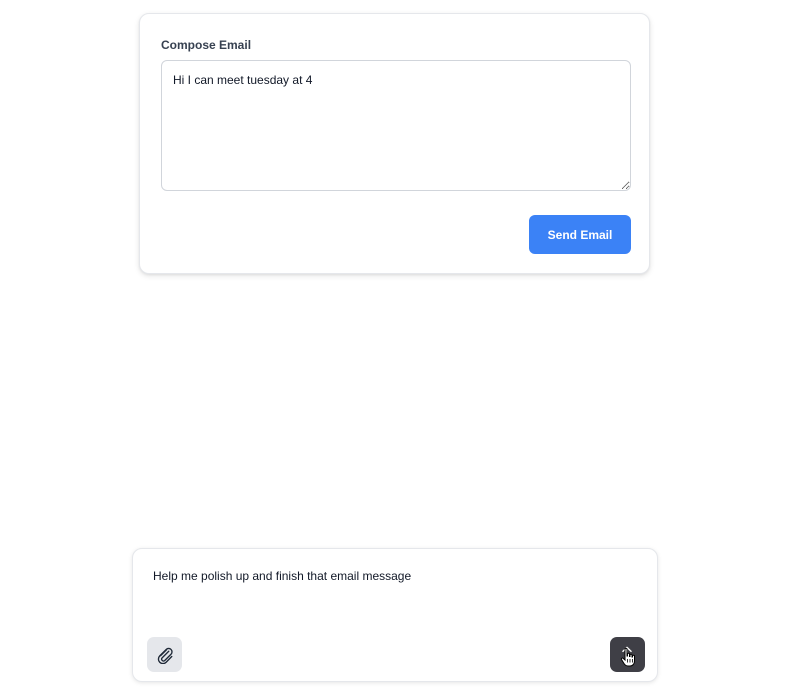  Describe the element at coordinates (396, 125) in the screenshot. I see `email-body-textarea` at that location.